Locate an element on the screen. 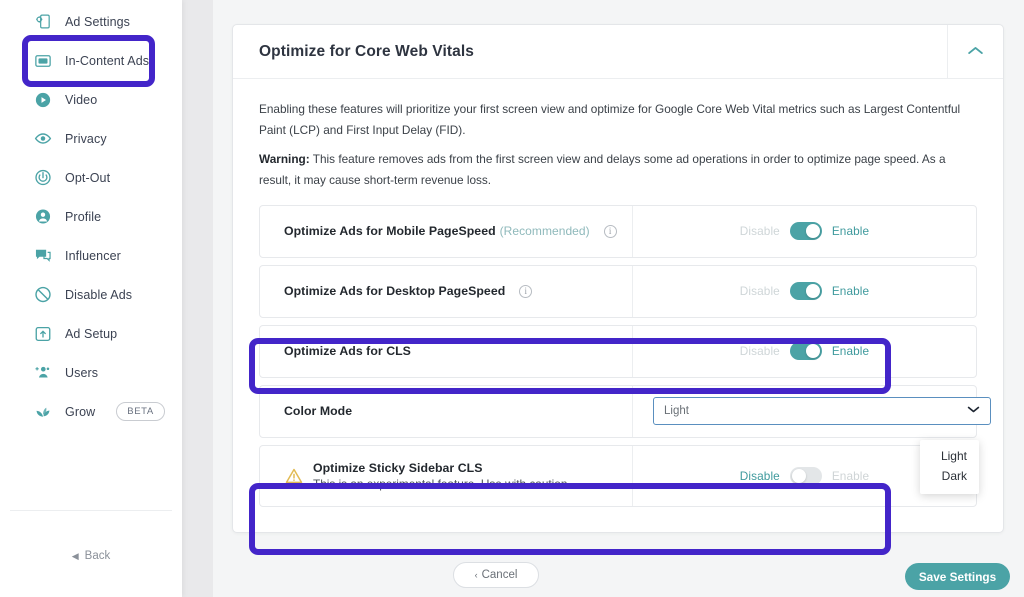  ad-settings-icon is located at coordinates (43, 22).